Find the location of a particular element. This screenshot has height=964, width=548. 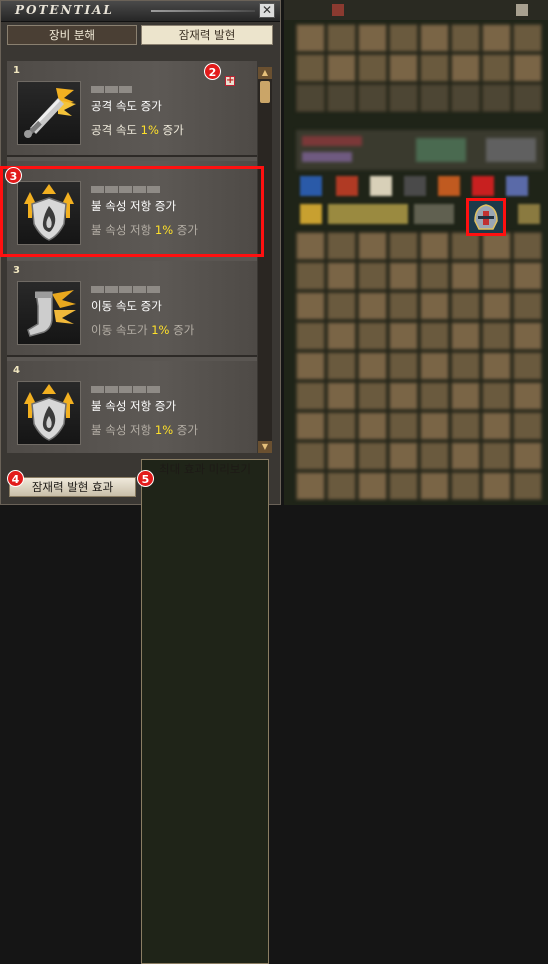

scroll-up-arrow-icon: ▲ is located at coordinates (265, 73).